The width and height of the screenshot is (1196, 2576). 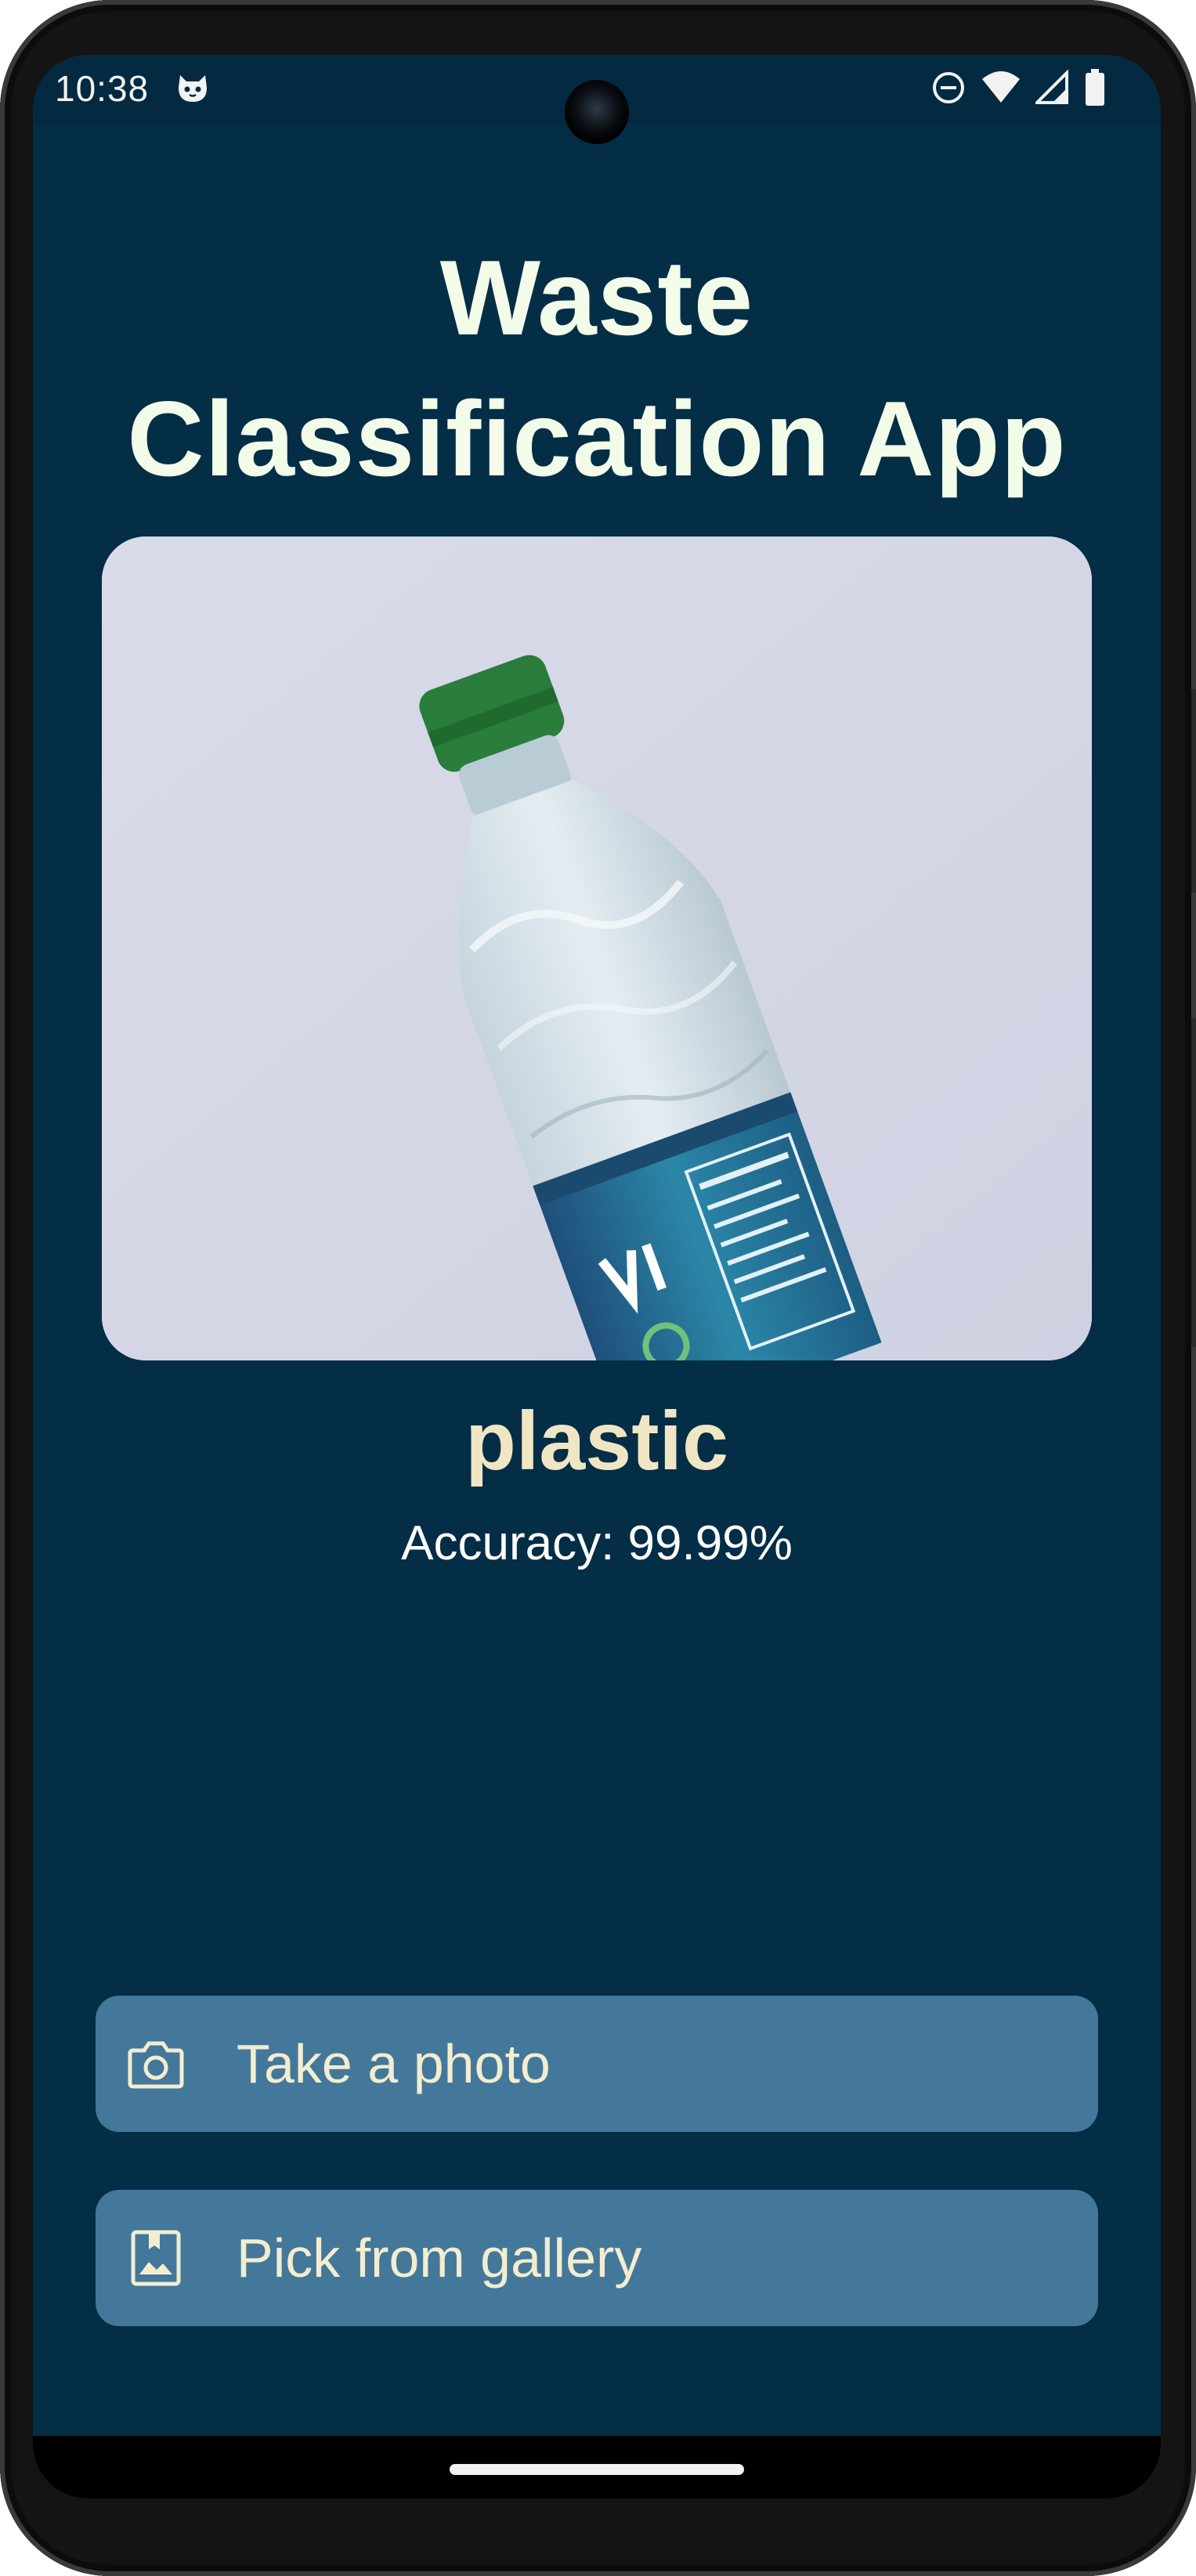 I want to click on power-button, so click(x=1193, y=791).